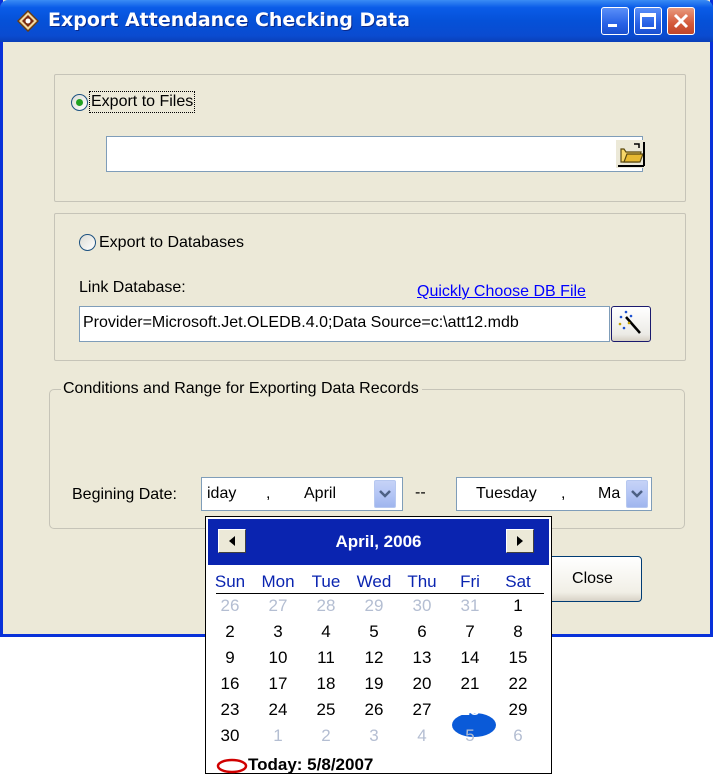 The height and width of the screenshot is (775, 713). I want to click on calendar-day: 21, so click(470, 684).